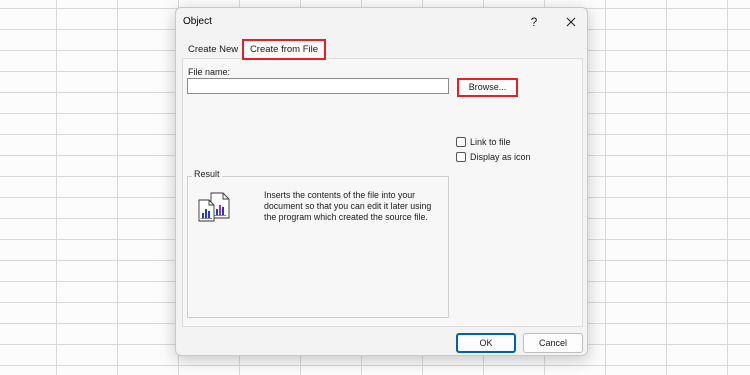  Describe the element at coordinates (197, 21) in the screenshot. I see `dialog-title: Object` at that location.